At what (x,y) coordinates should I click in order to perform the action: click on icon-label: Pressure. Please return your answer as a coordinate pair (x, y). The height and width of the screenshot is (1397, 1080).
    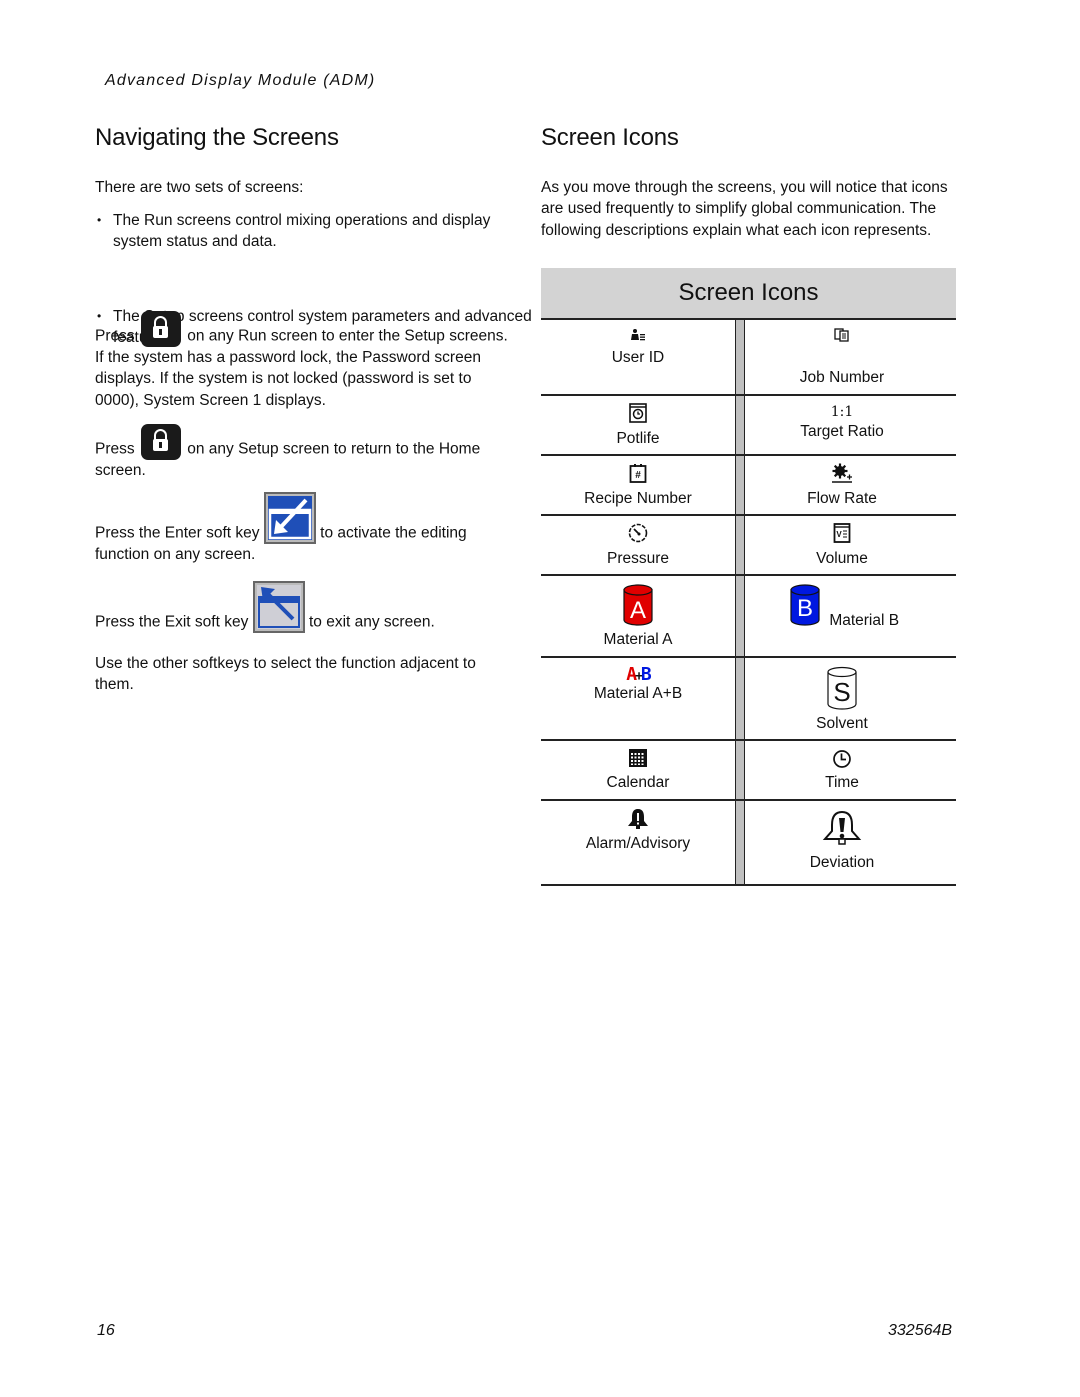
    Looking at the image, I should click on (638, 558).